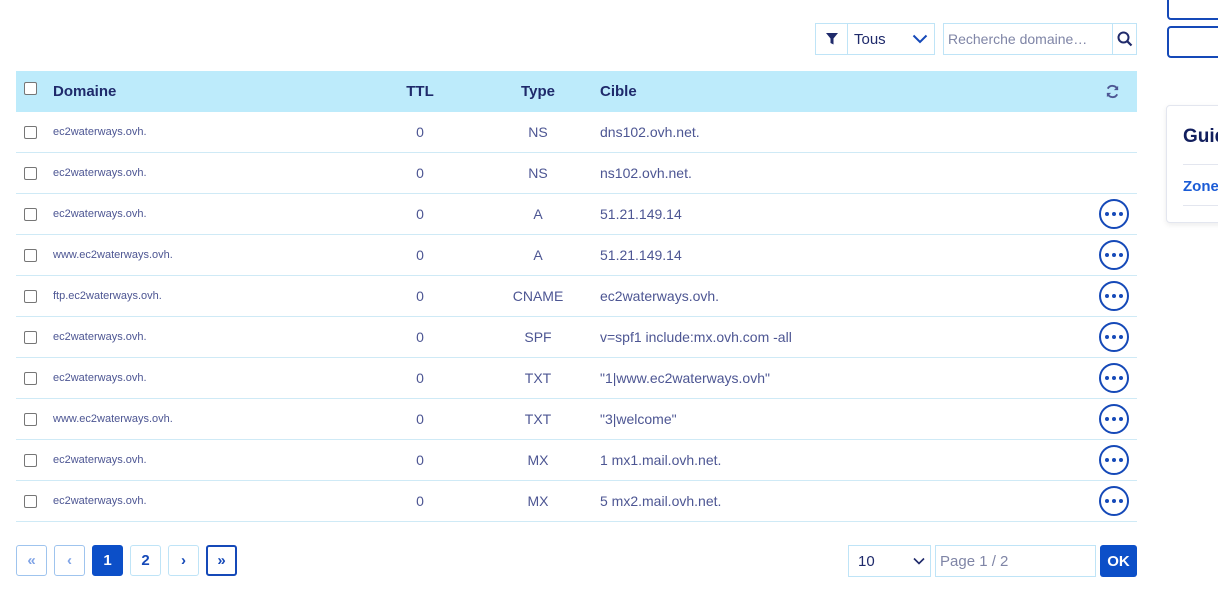 The width and height of the screenshot is (1218, 609). What do you see at coordinates (576, 214) in the screenshot?
I see `table-row: ec2waterways.ovh. 0 A 51.21.149.14` at bounding box center [576, 214].